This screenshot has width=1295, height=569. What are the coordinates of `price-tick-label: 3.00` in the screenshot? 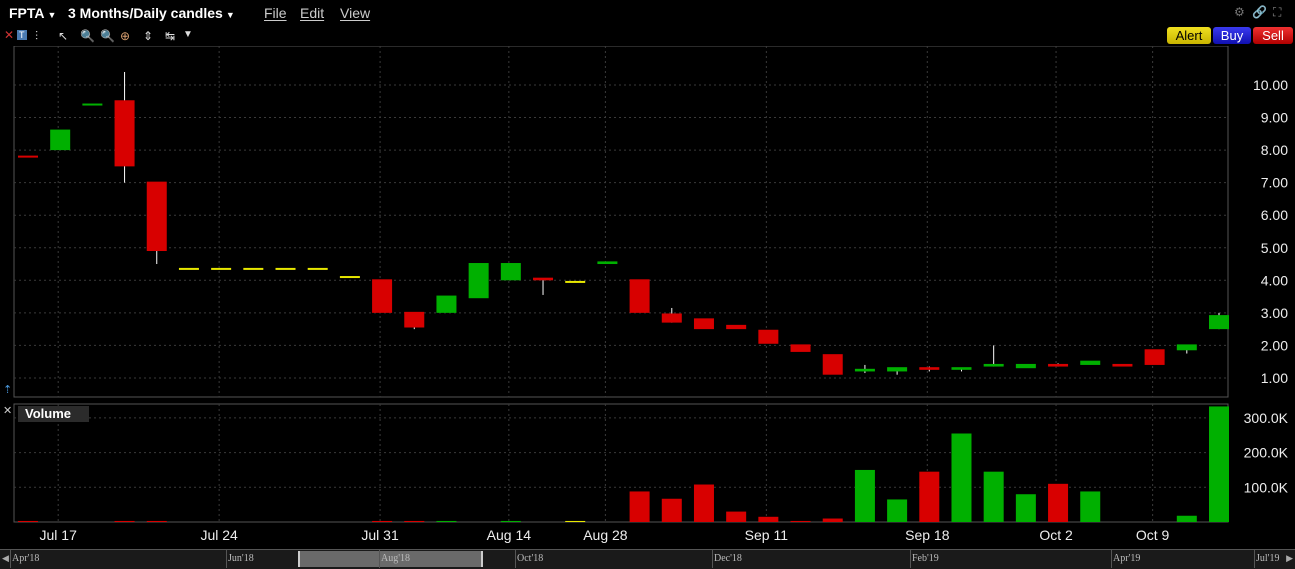 It's located at (1274, 313).